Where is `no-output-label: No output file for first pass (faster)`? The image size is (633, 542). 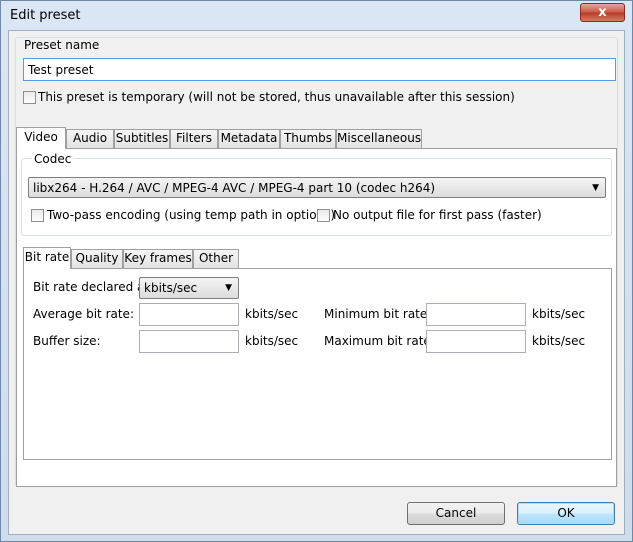 no-output-label: No output file for first pass (faster) is located at coordinates (437, 215).